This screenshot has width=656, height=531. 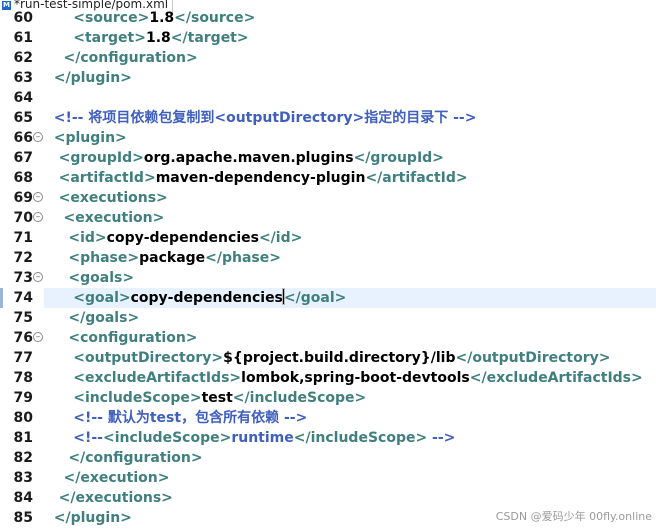 I want to click on xml-comment: <!-- 默认为test，包含所有依赖 -->, so click(x=190, y=418).